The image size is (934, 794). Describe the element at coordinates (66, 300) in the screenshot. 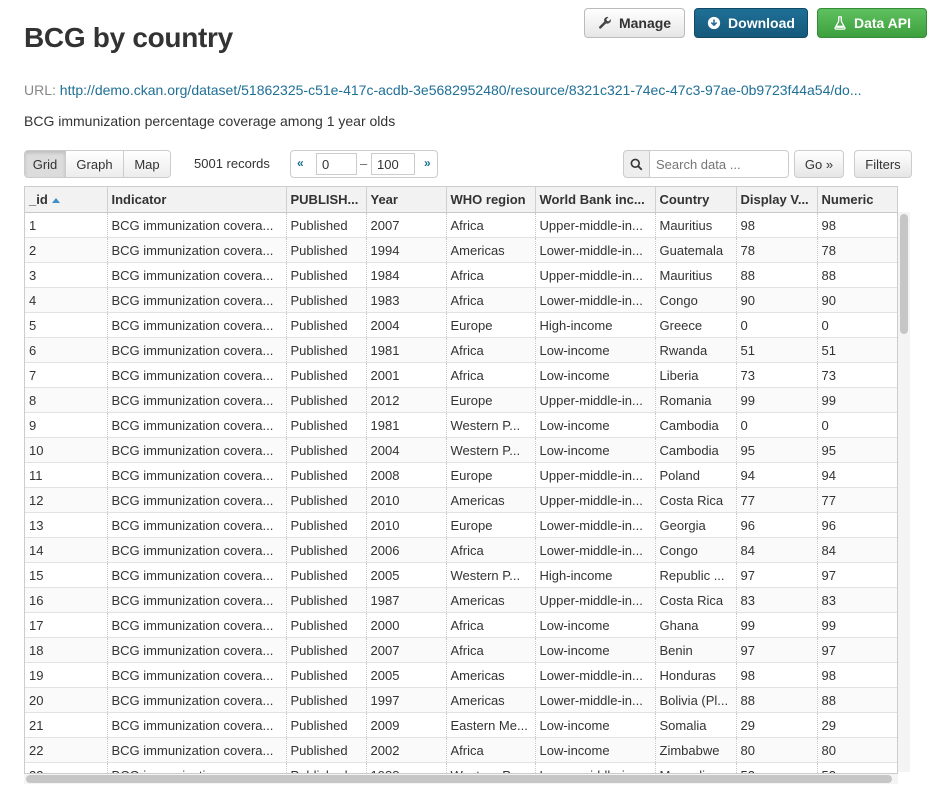

I see `table-cell: 4` at that location.